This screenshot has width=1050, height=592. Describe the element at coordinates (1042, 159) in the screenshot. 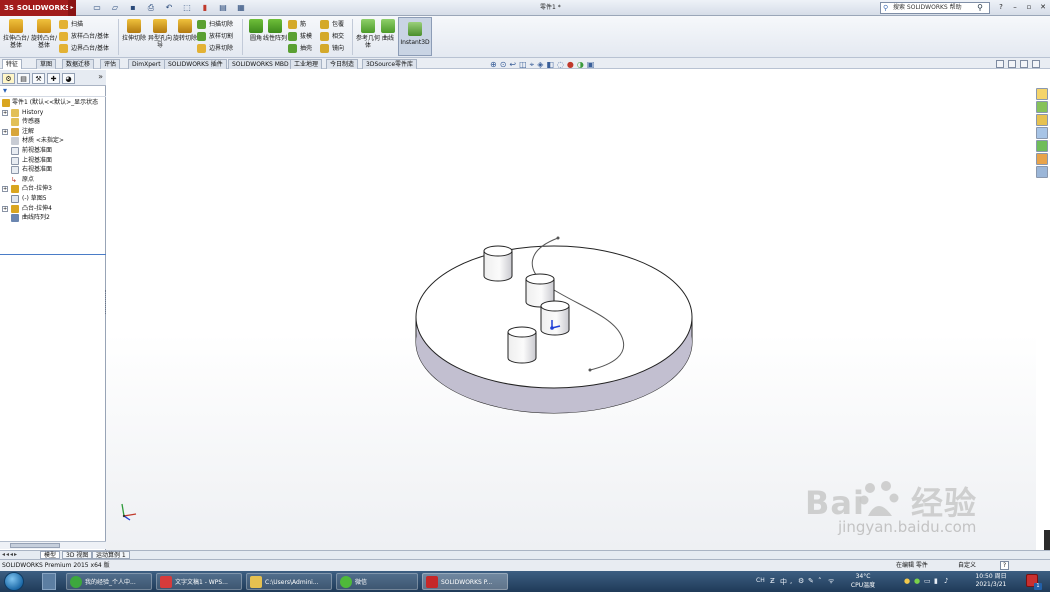

I see `custom-properties-icon` at that location.